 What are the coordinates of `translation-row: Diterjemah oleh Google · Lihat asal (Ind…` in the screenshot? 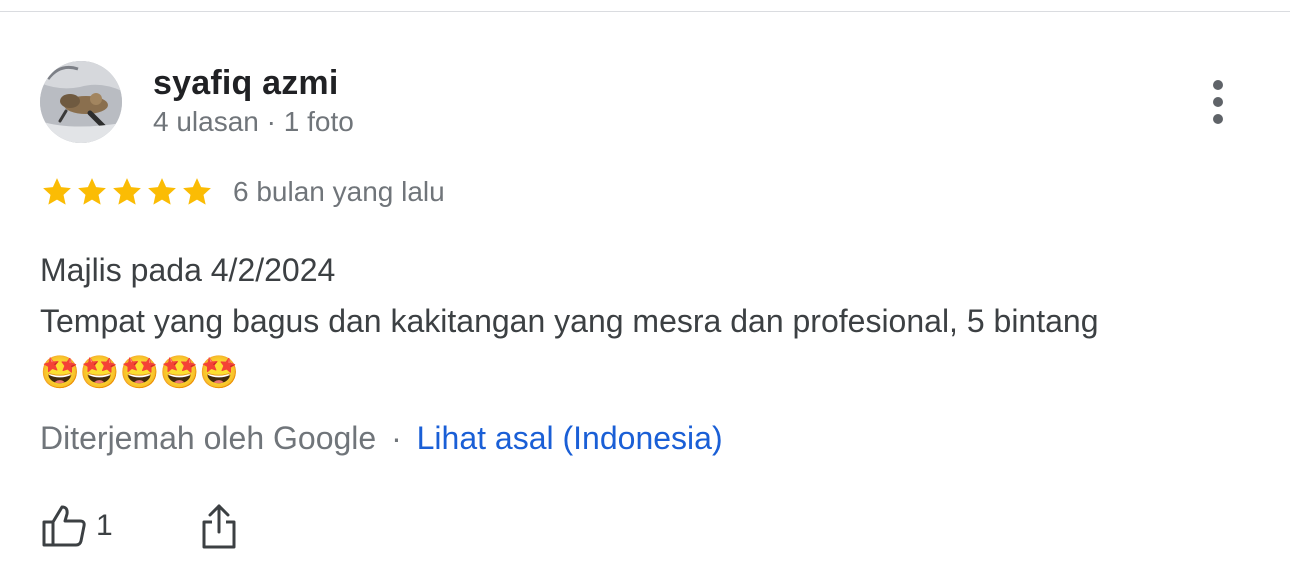 It's located at (381, 438).